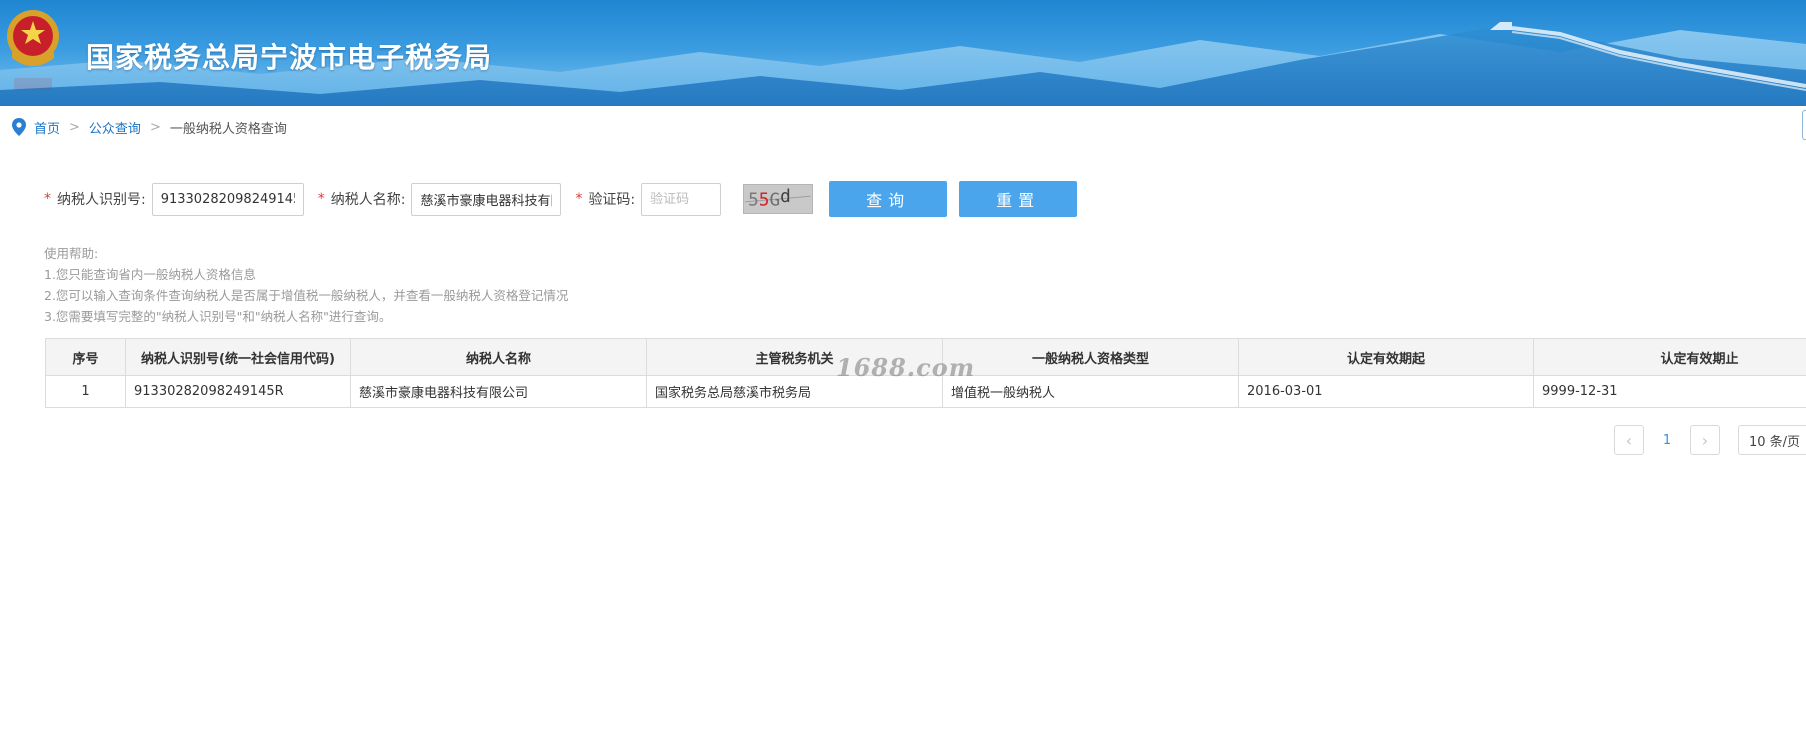 The image size is (1806, 733). I want to click on taxpayer-id-input, so click(227, 199).